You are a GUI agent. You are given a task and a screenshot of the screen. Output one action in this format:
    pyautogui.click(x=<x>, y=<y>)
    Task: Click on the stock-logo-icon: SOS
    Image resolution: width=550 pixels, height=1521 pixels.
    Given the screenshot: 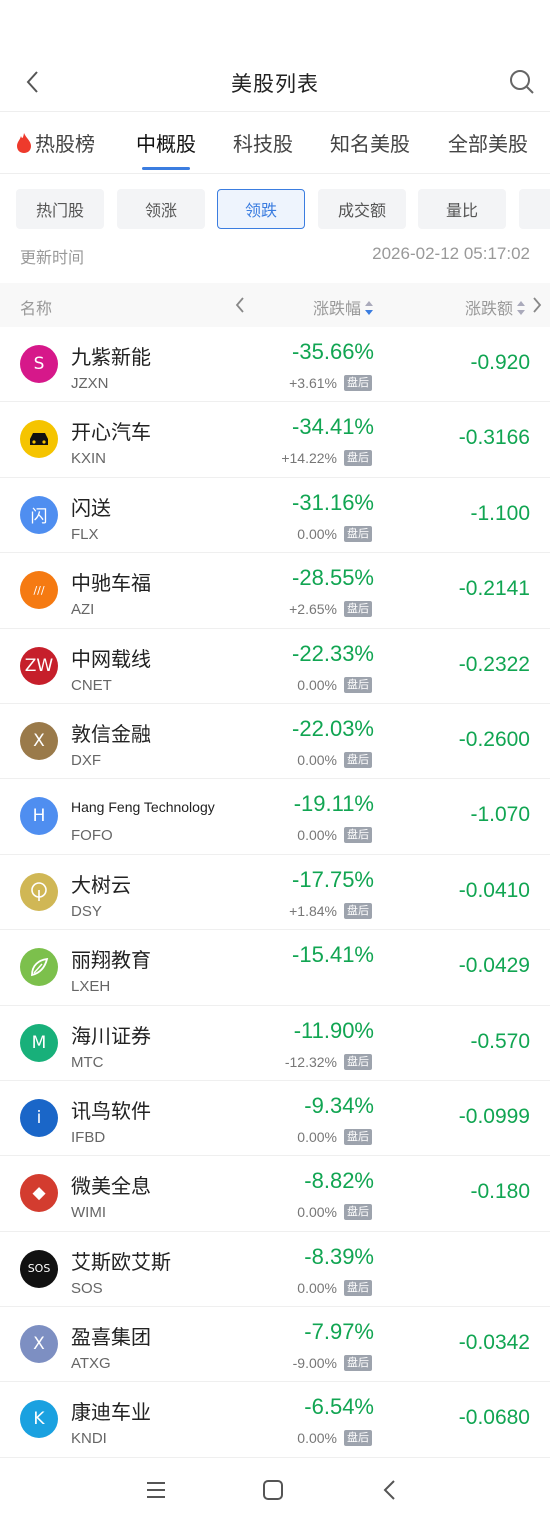 What is the action you would take?
    pyautogui.click(x=39, y=1268)
    